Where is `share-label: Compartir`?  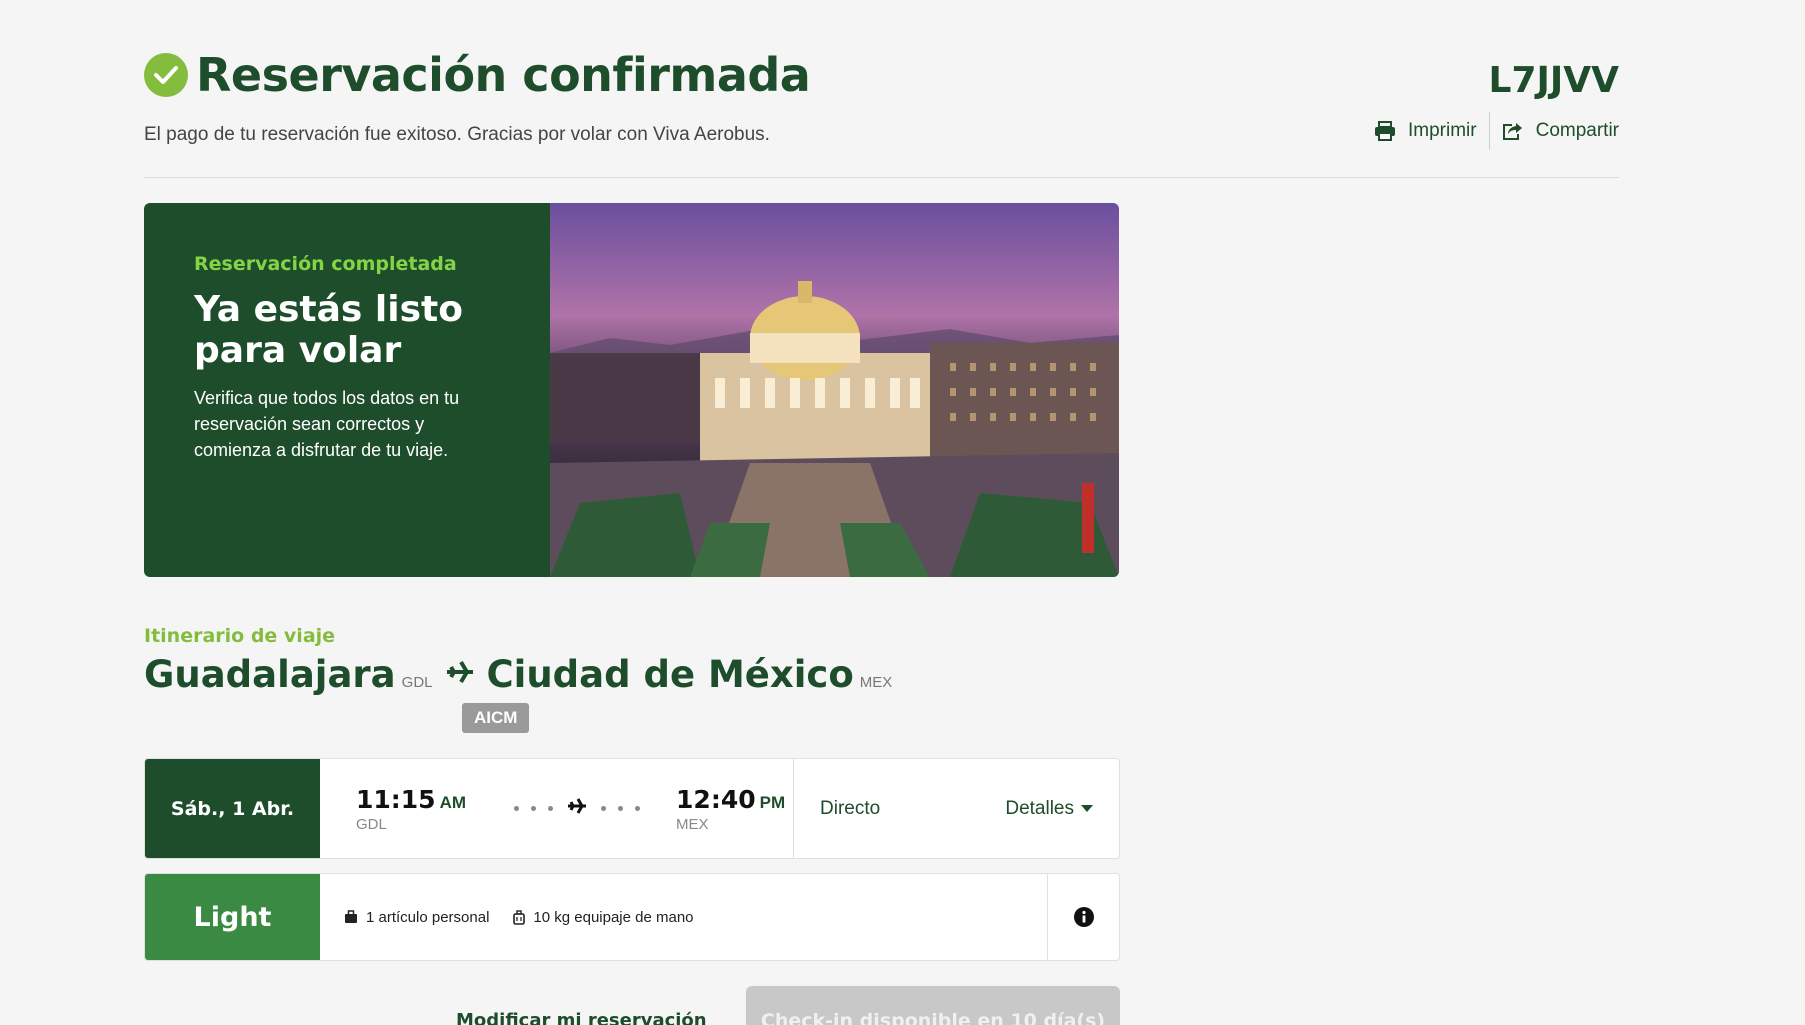
share-label: Compartir is located at coordinates (1577, 130).